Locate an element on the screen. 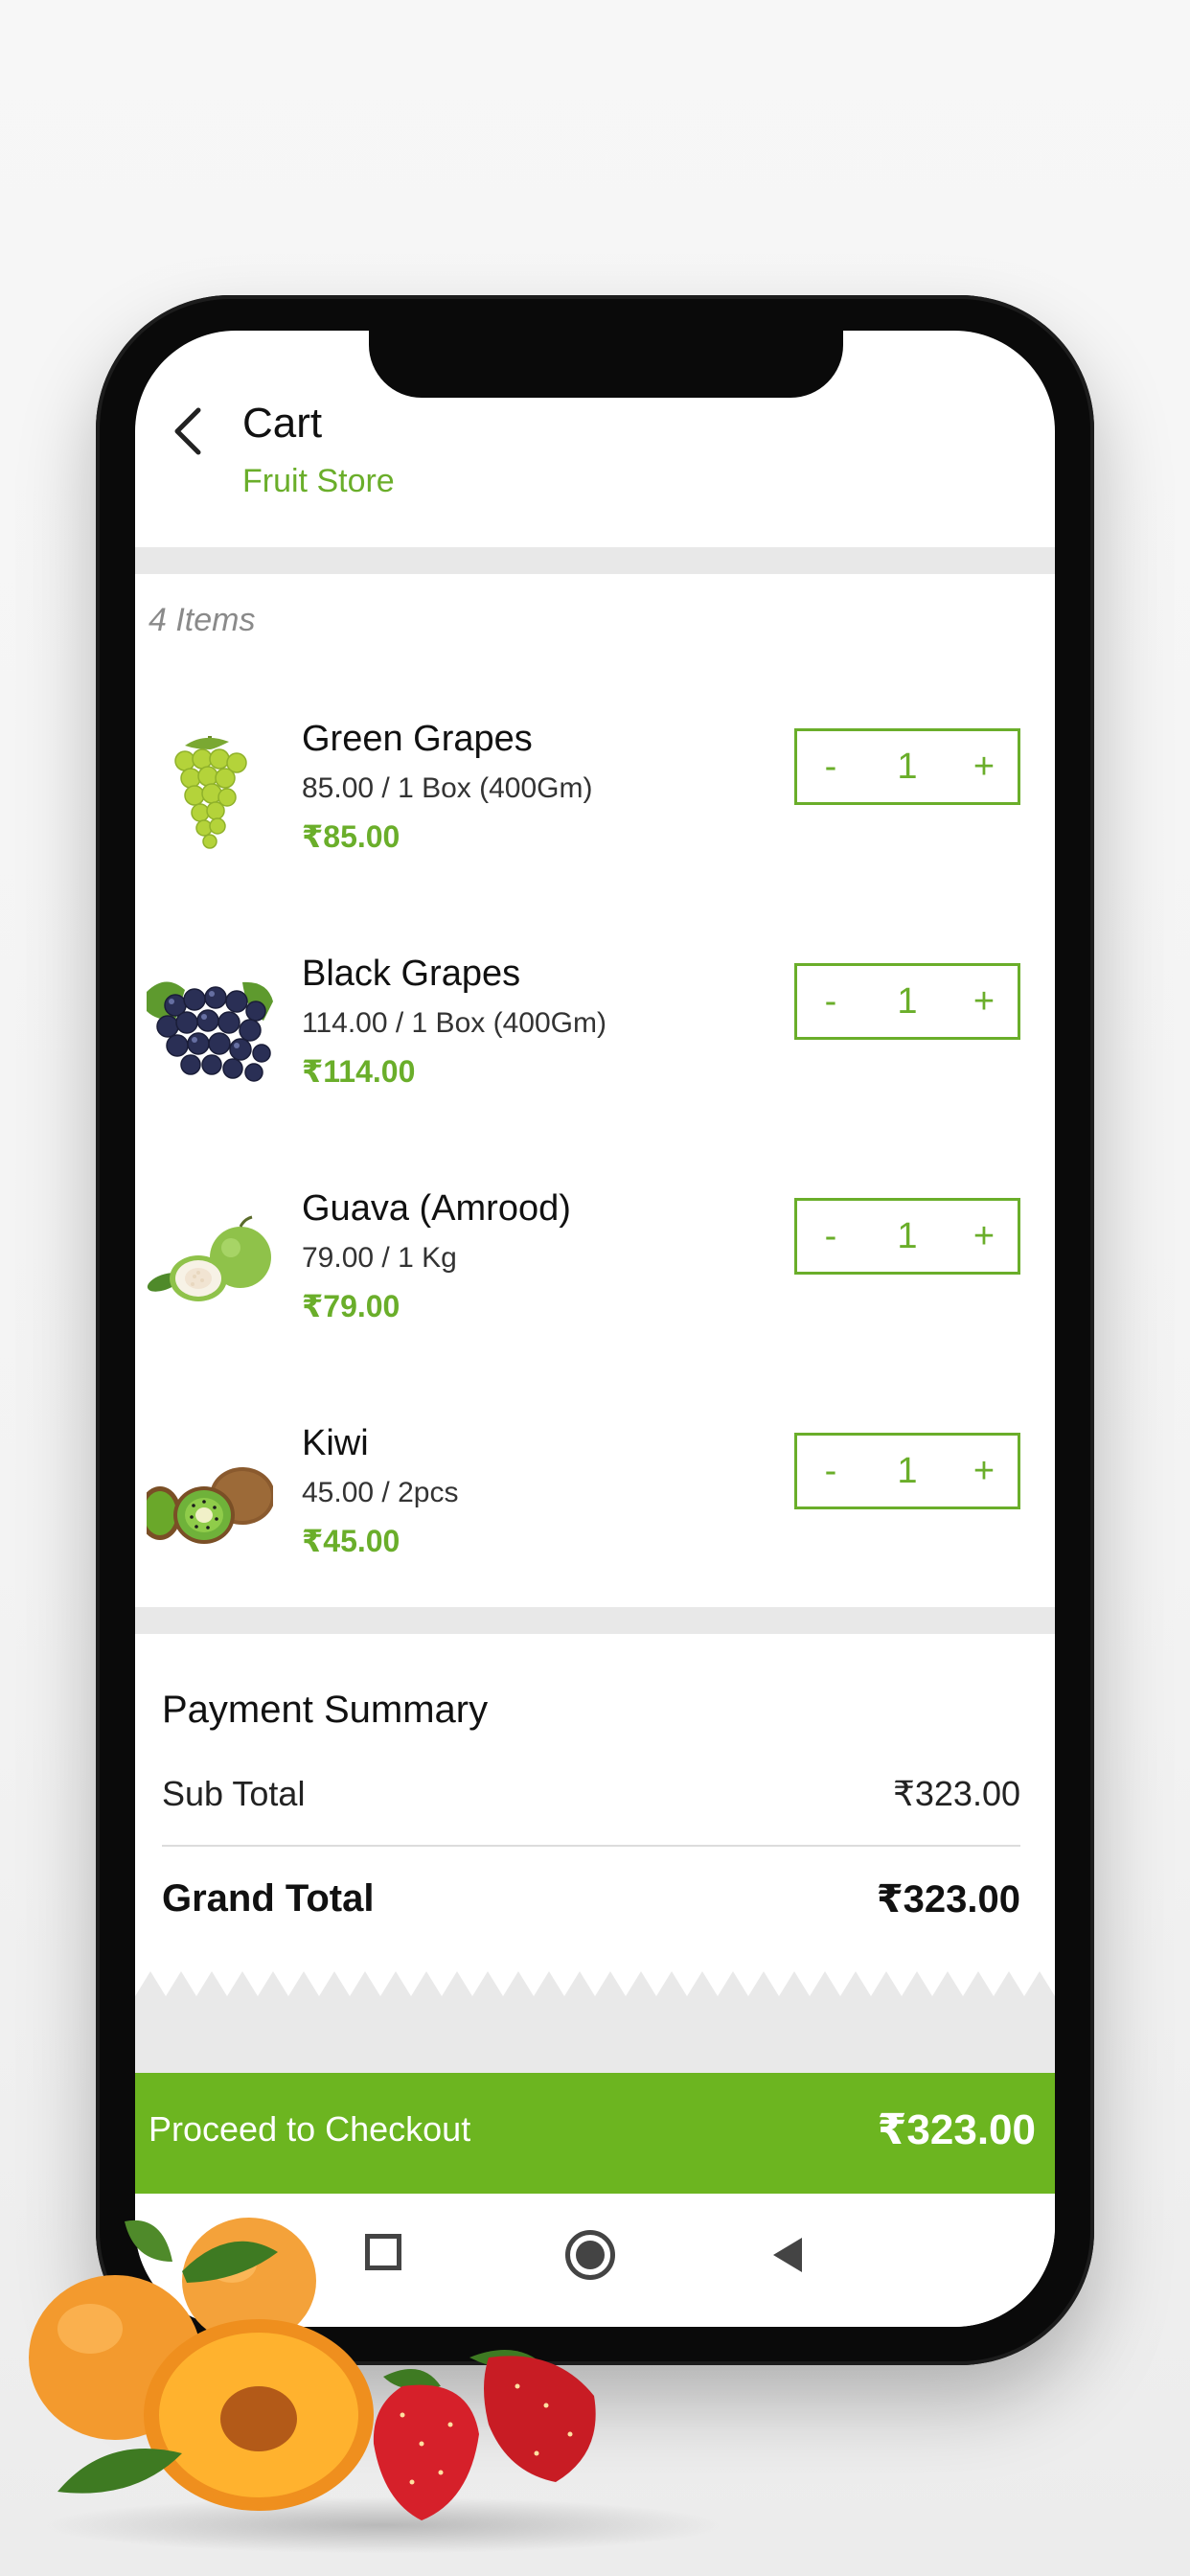  summary-divider is located at coordinates (591, 1846).